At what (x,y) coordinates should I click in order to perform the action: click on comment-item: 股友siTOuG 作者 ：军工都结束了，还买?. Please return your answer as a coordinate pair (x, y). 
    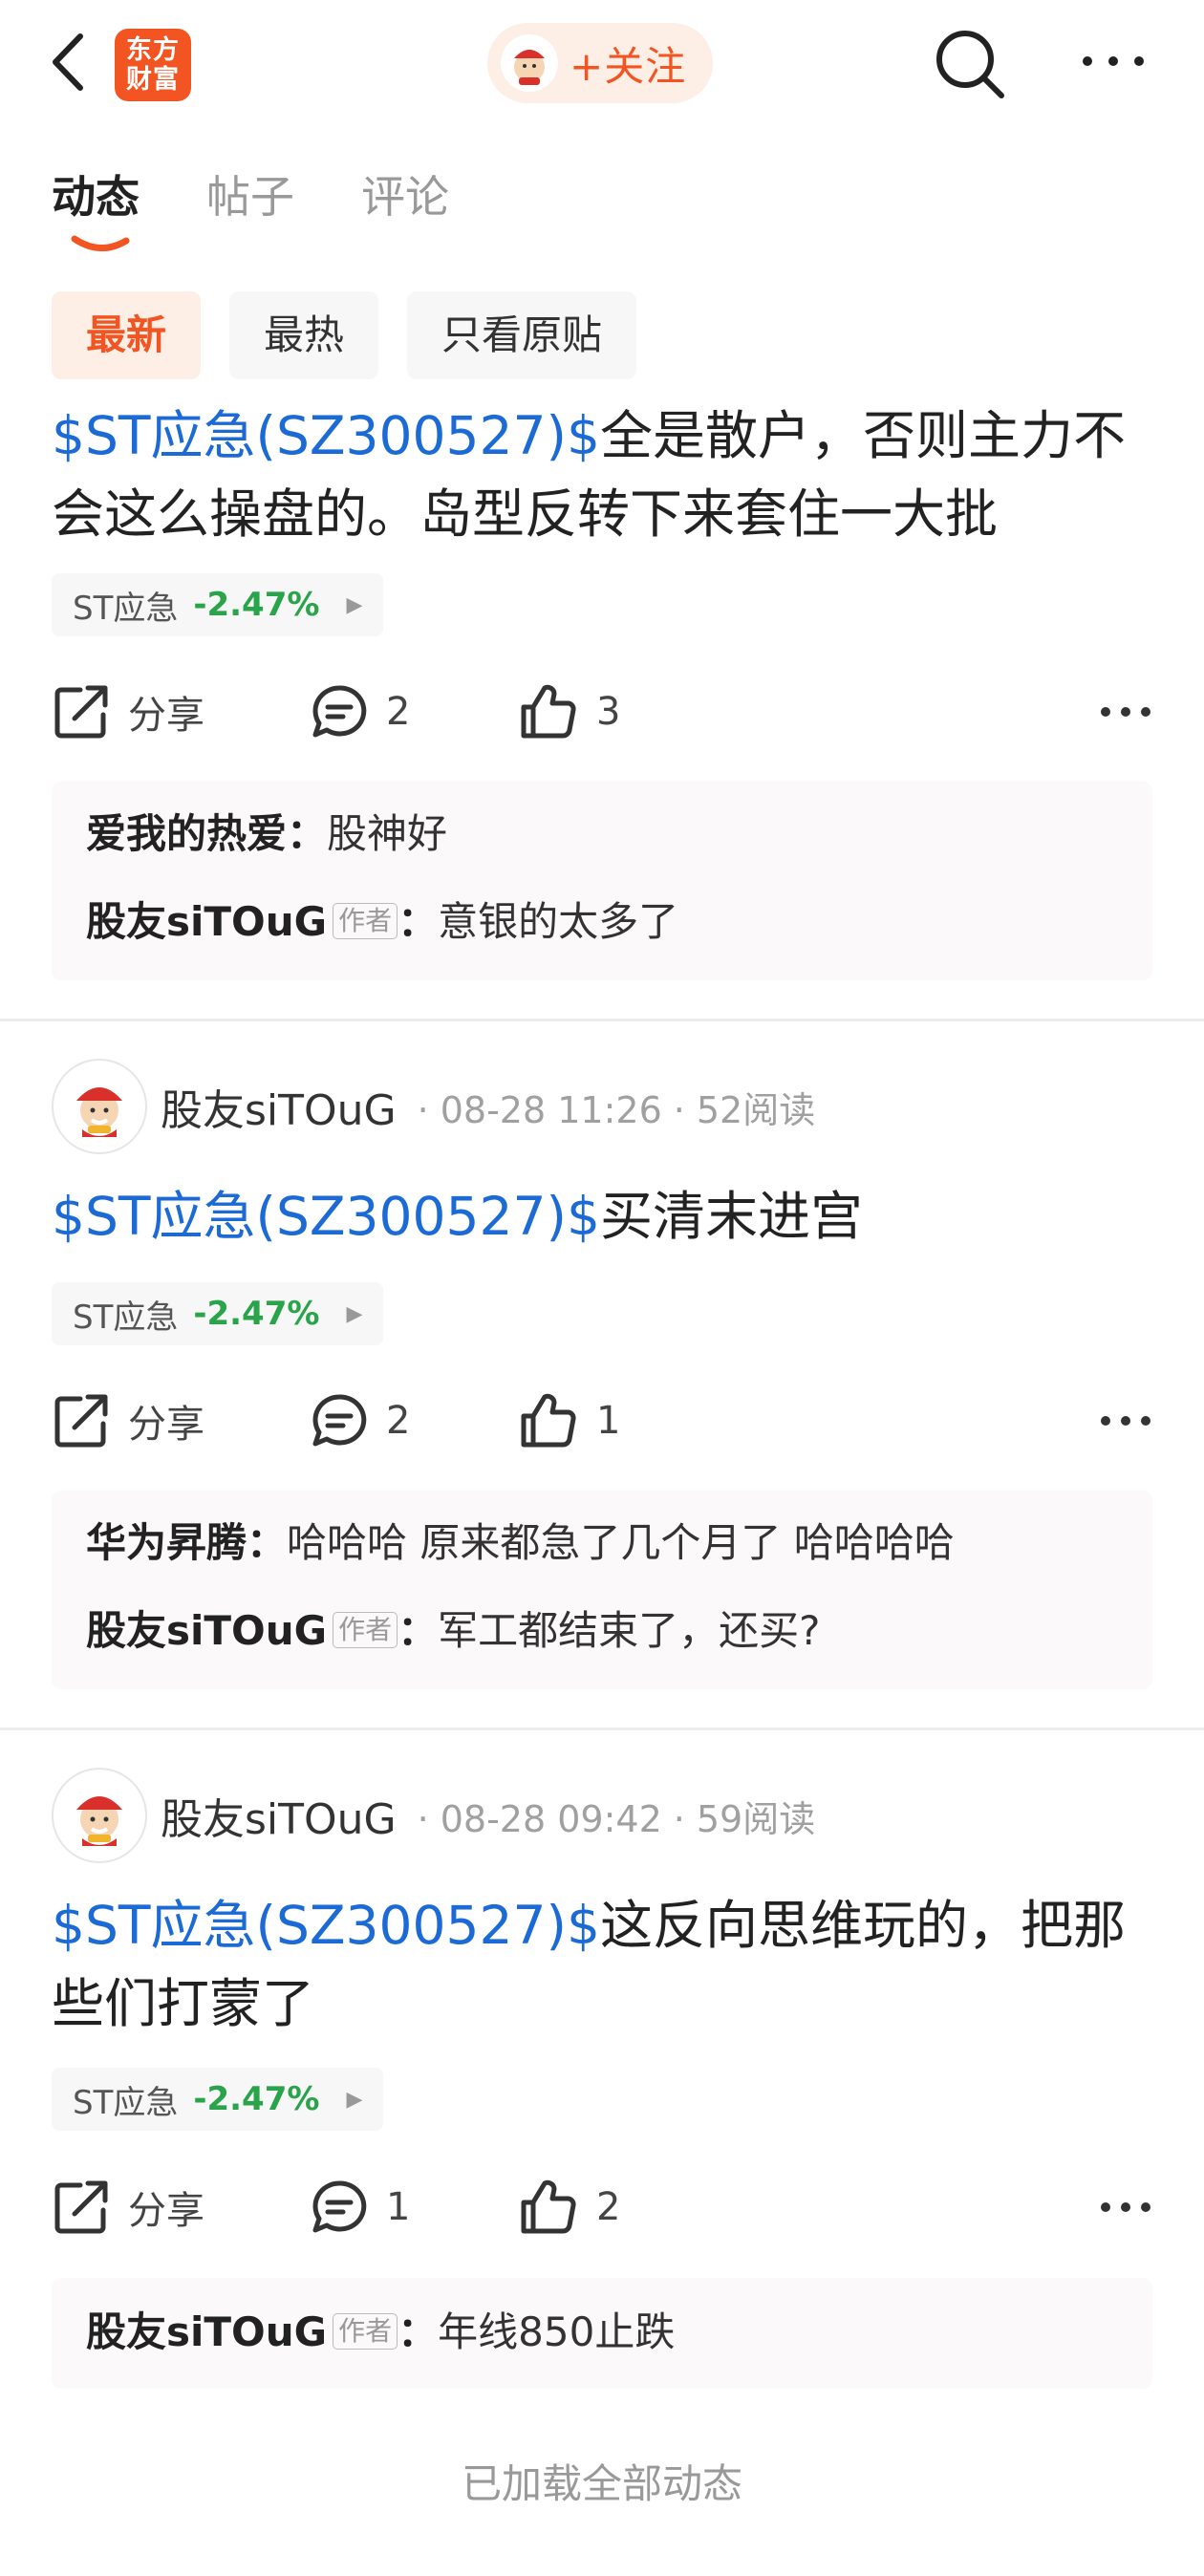
    Looking at the image, I should click on (602, 1631).